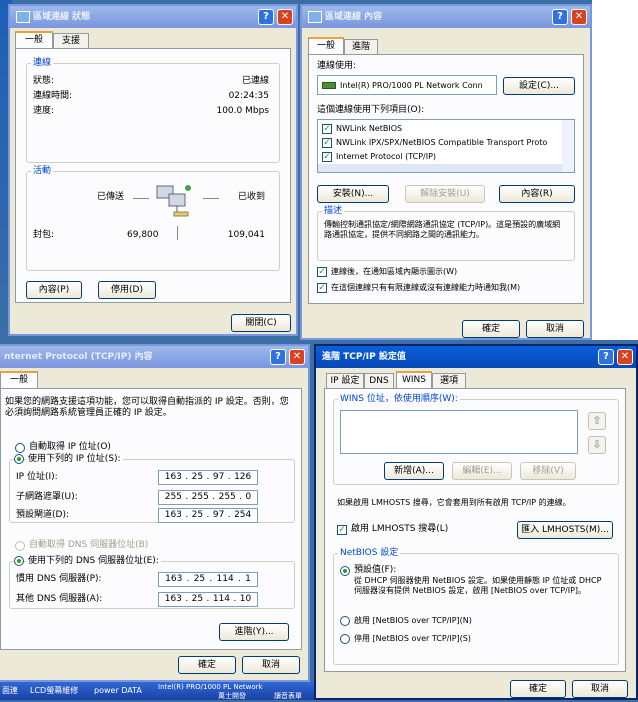 This screenshot has height=702, width=638. What do you see at coordinates (476, 357) in the screenshot?
I see `advanced-titlebar: 進階 TCP/IP 設定值` at bounding box center [476, 357].